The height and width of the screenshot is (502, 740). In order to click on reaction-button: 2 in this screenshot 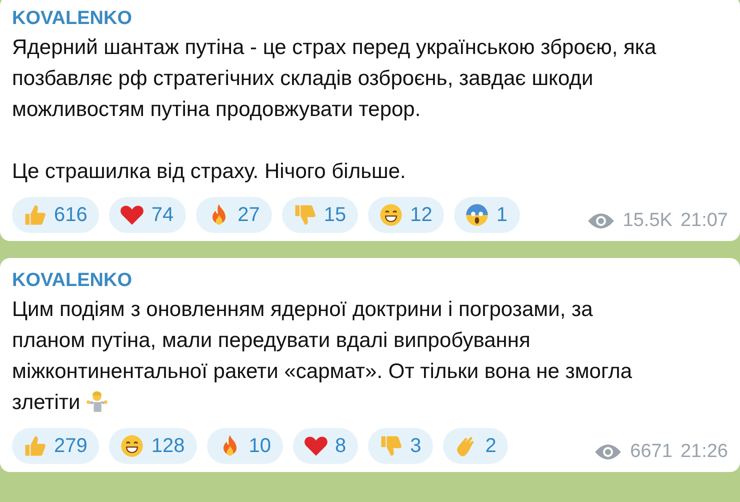, I will do `click(475, 446)`.